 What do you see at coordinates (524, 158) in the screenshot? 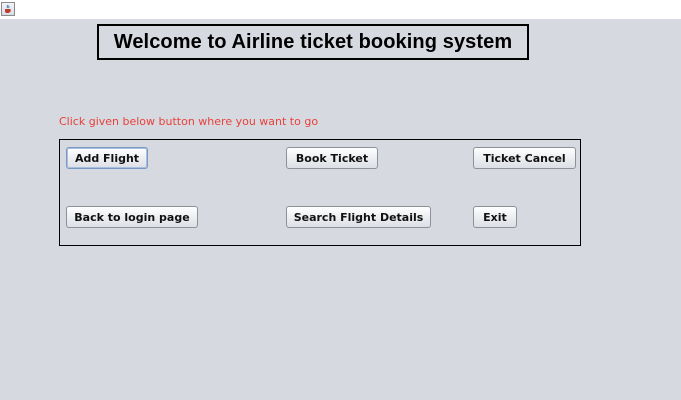
I see `ticket-cancel-button: Ticket Cancel` at bounding box center [524, 158].